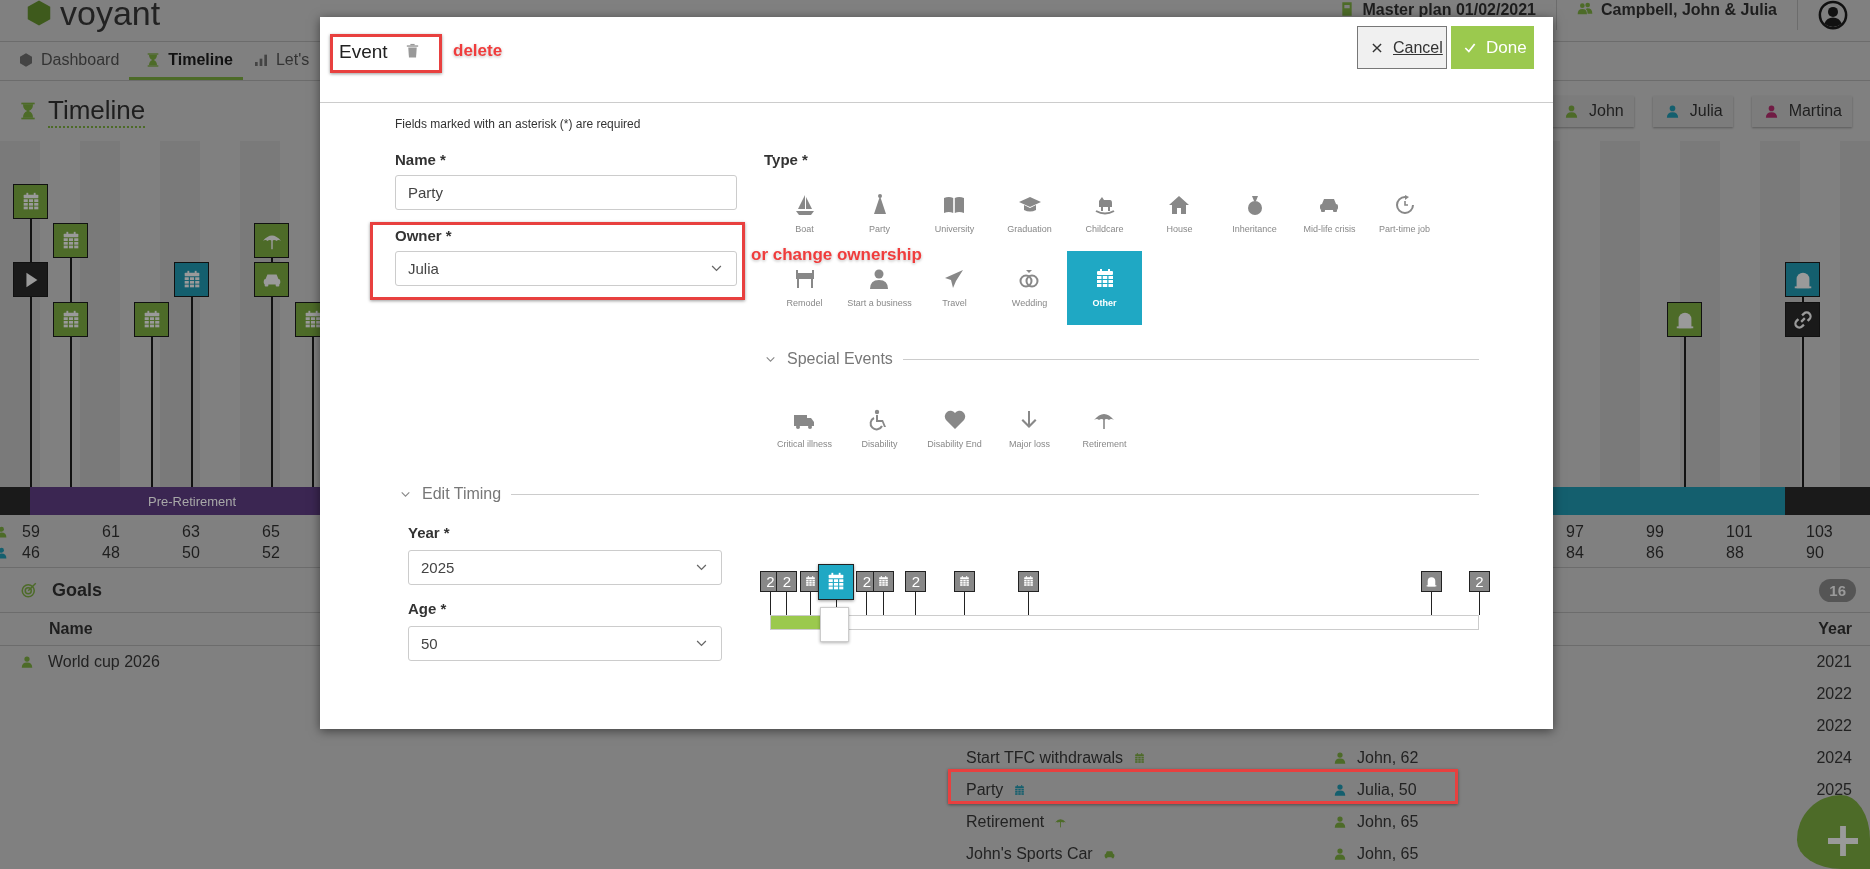 The image size is (1870, 869). Describe the element at coordinates (421, 159) in the screenshot. I see `field-label: Name *` at that location.